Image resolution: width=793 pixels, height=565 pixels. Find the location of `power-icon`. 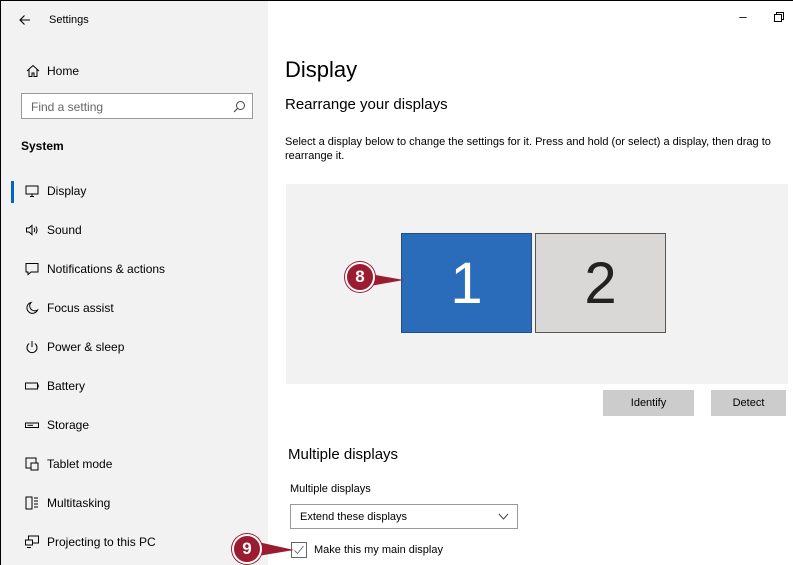

power-icon is located at coordinates (32, 347).